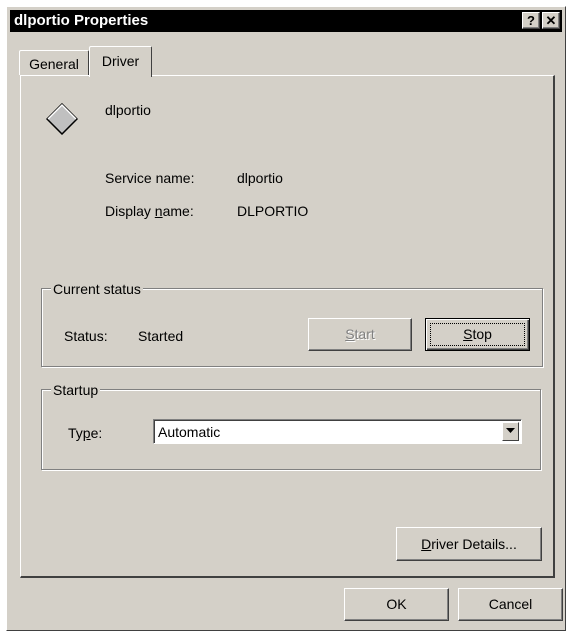 This screenshot has height=631, width=566. Describe the element at coordinates (273, 211) in the screenshot. I see `display-name-value: DLPORTIO` at that location.